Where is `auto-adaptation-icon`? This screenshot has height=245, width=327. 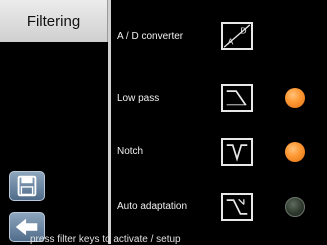 auto-adaptation-icon is located at coordinates (237, 207).